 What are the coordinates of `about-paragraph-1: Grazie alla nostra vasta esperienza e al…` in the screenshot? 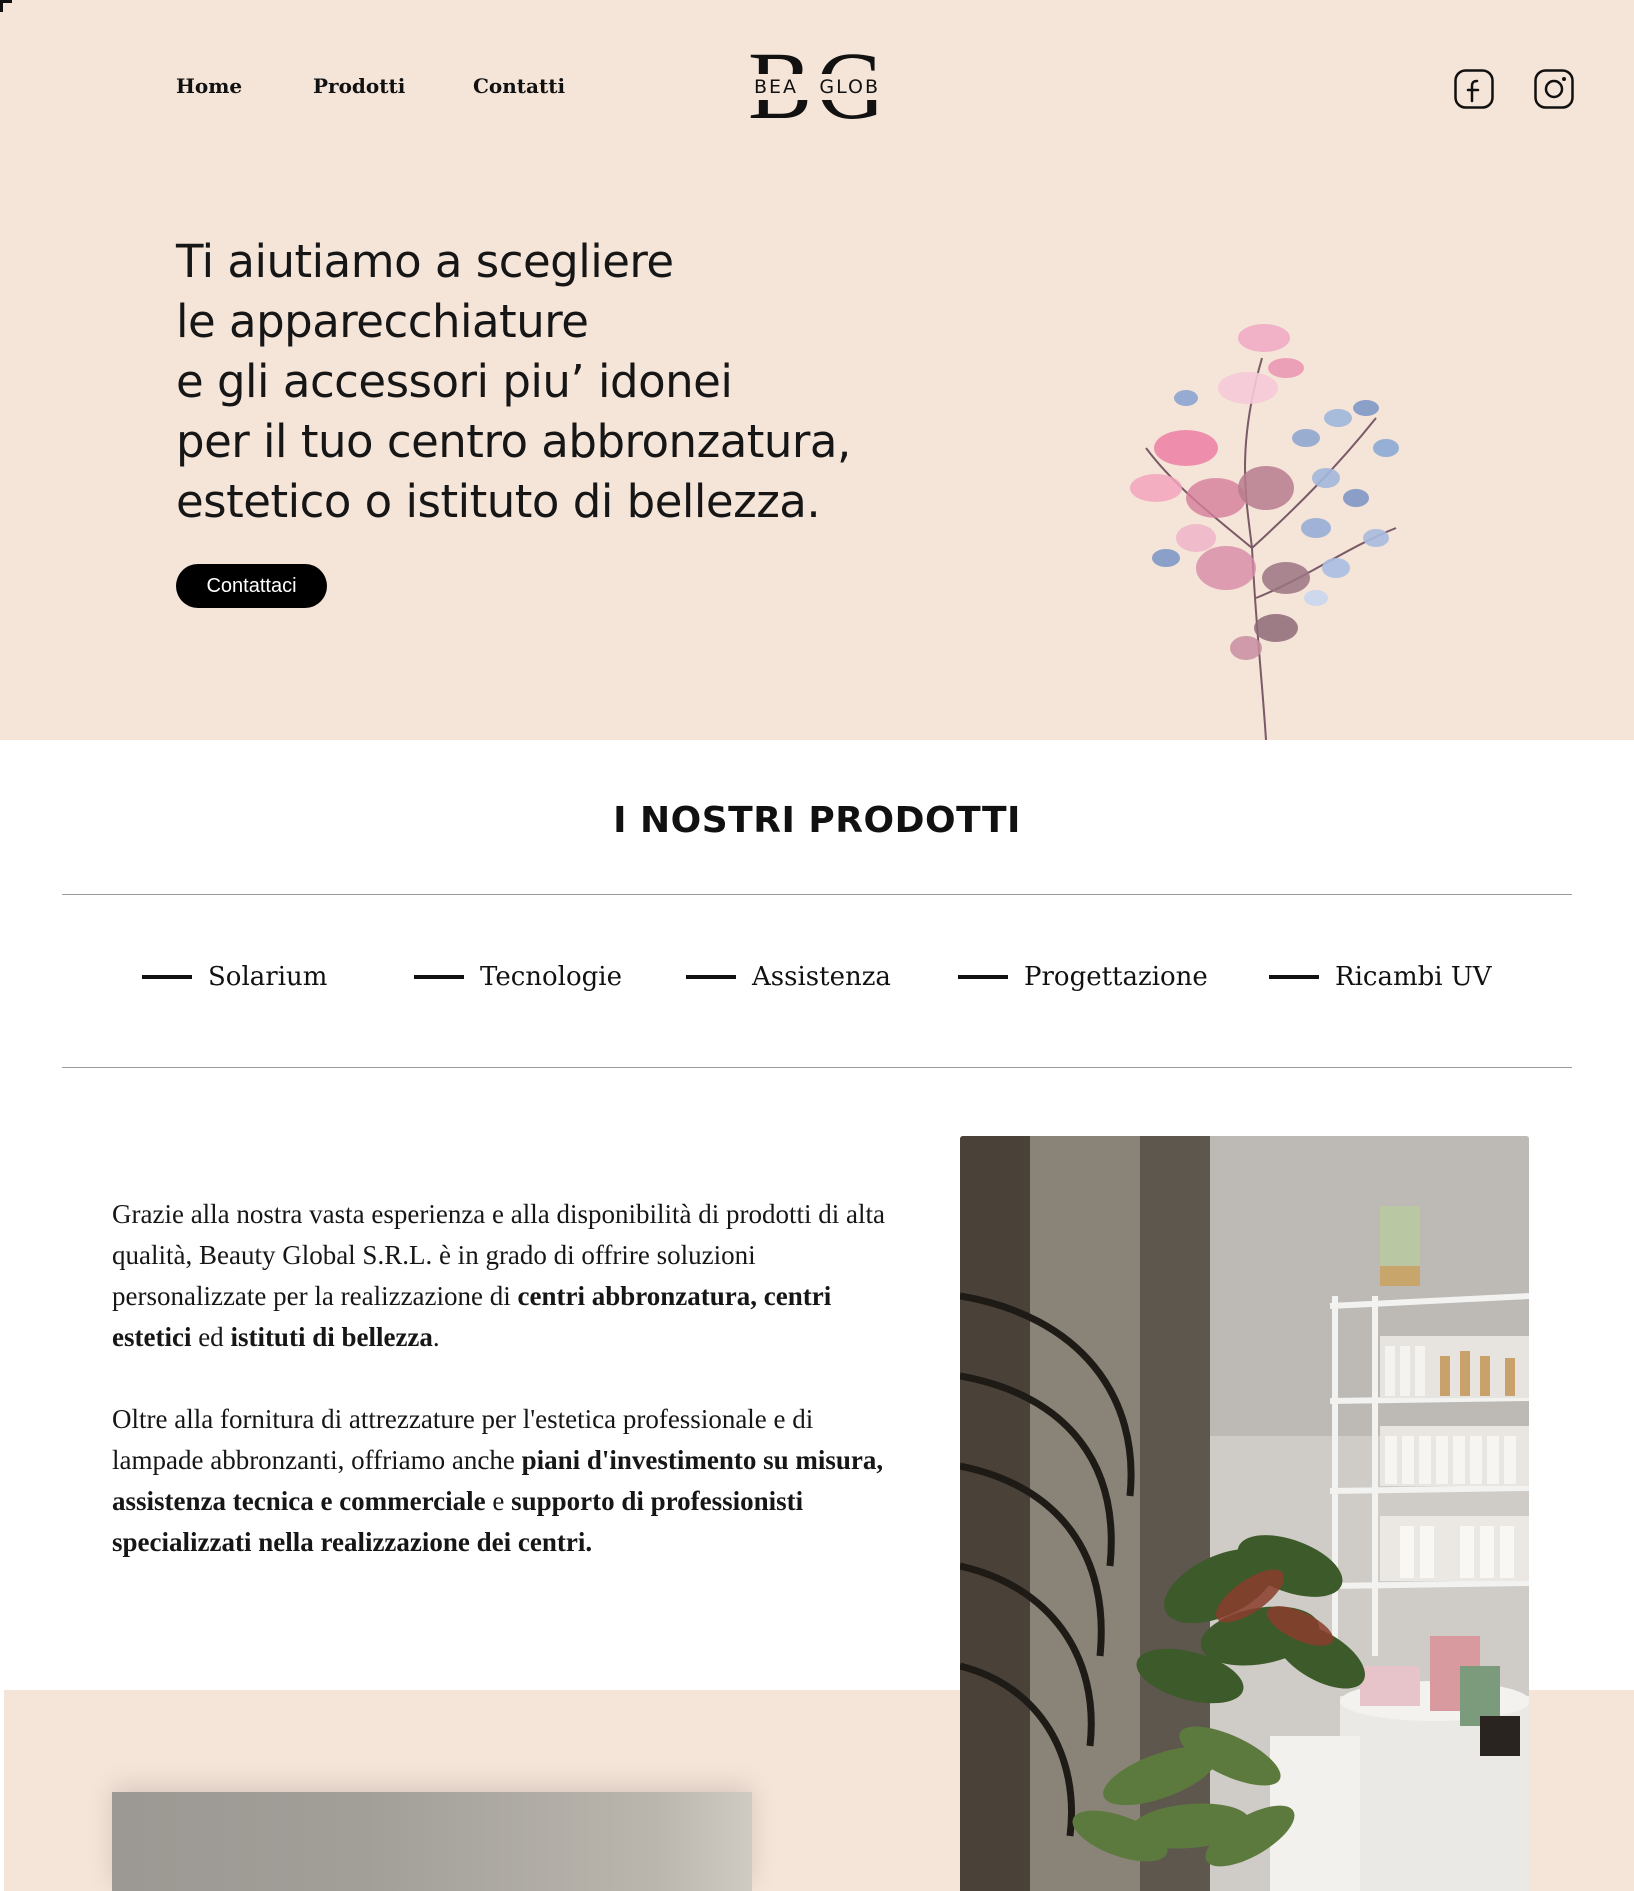 It's located at (502, 1276).